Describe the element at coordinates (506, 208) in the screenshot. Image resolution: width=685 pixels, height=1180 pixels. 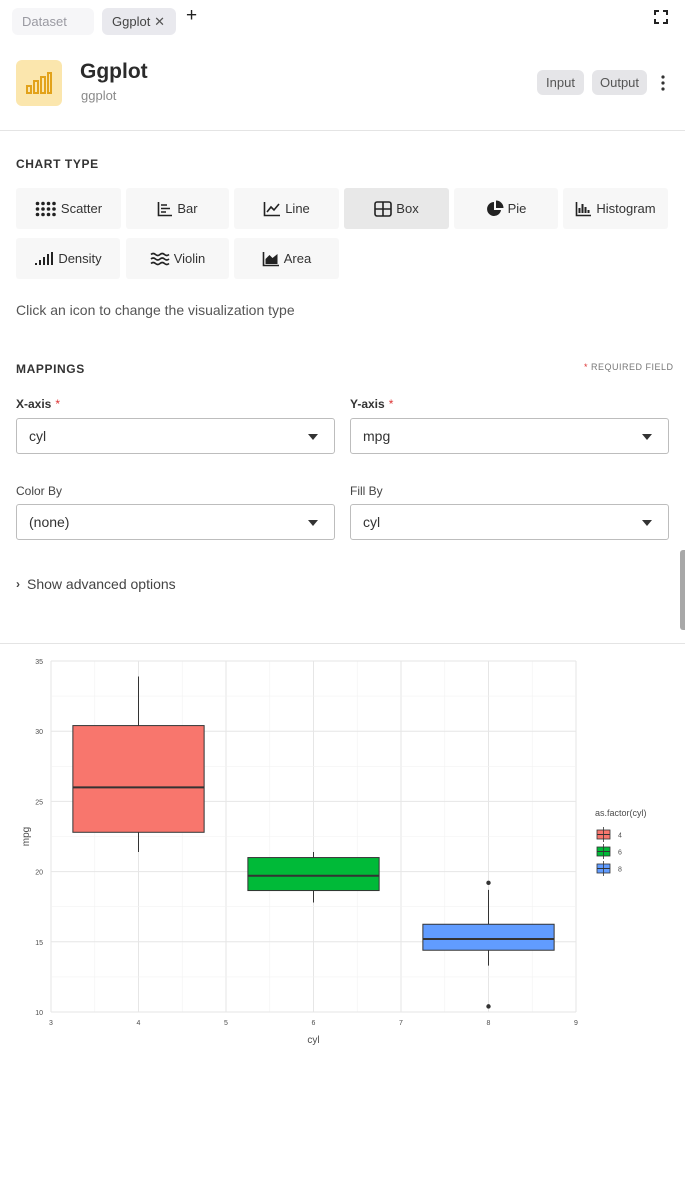
I see `chart-type-pie: Pie` at that location.